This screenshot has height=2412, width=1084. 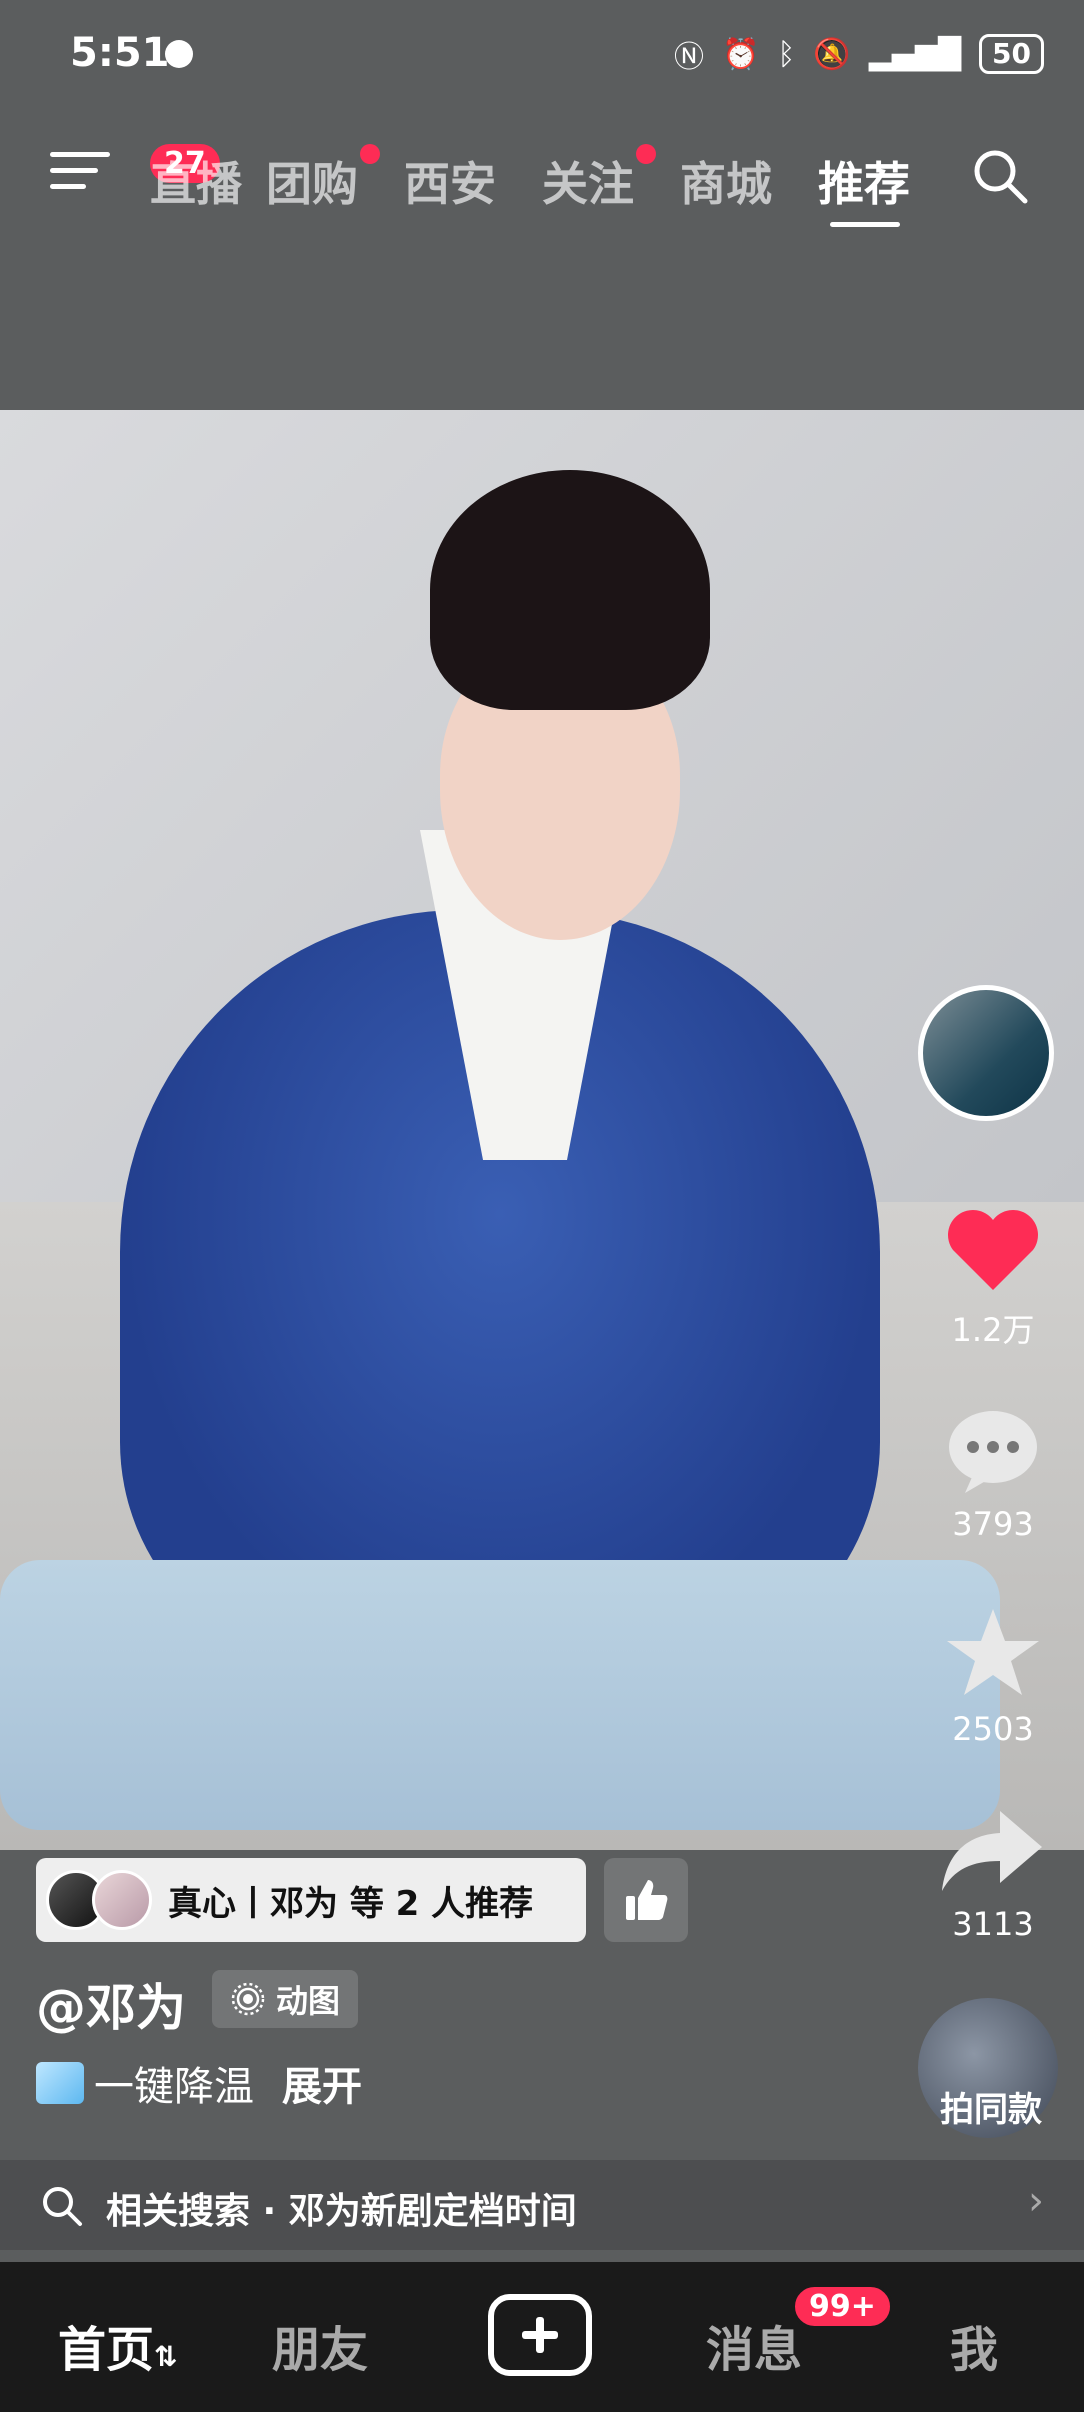 I want to click on person-shorts, so click(x=500, y=1695).